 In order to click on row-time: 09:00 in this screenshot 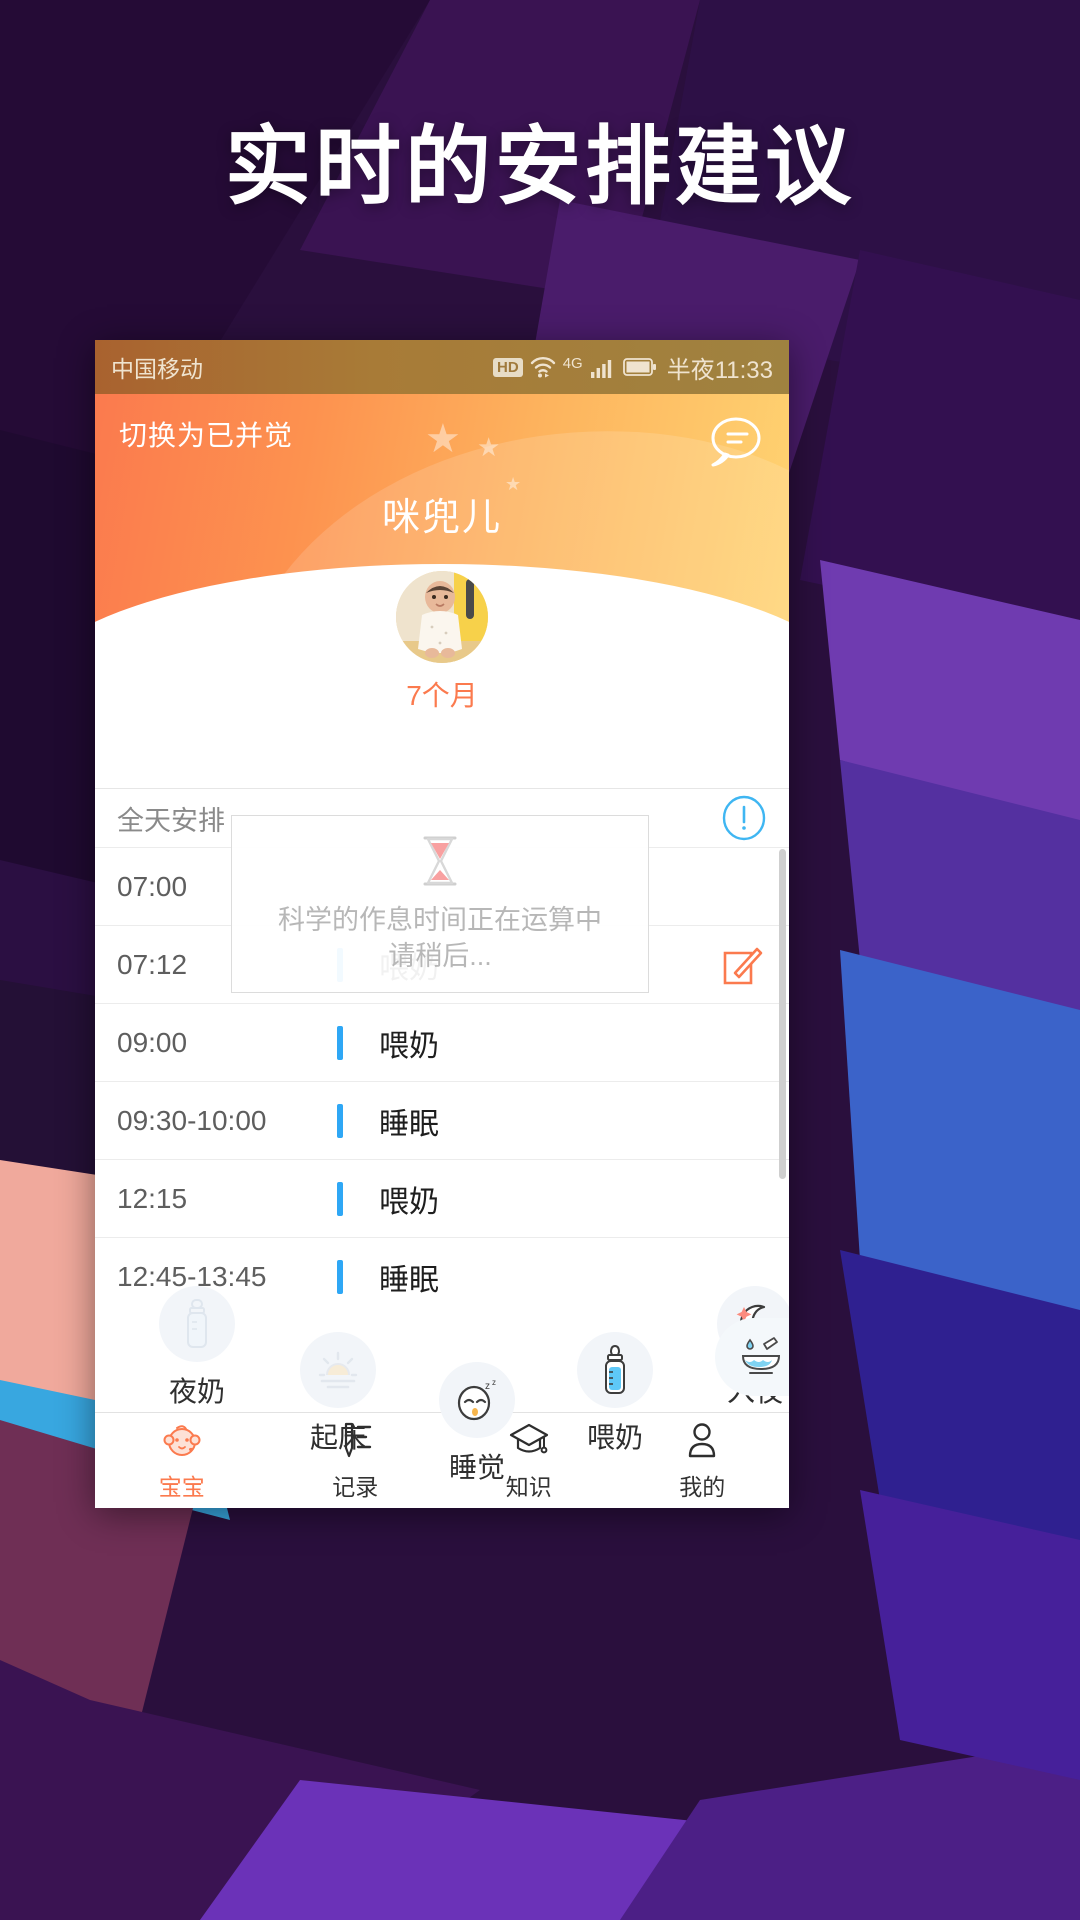, I will do `click(152, 1042)`.